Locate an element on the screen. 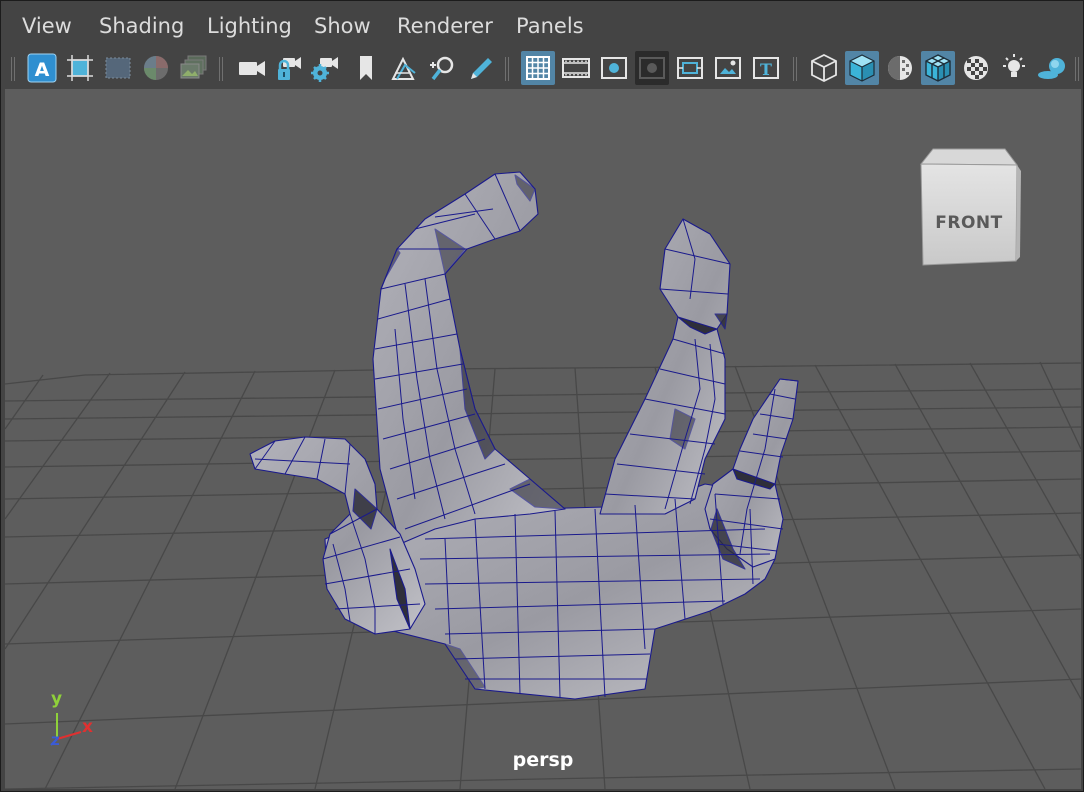 This screenshot has width=1084, height=792. use-all-lights-icon is located at coordinates (1014, 68).